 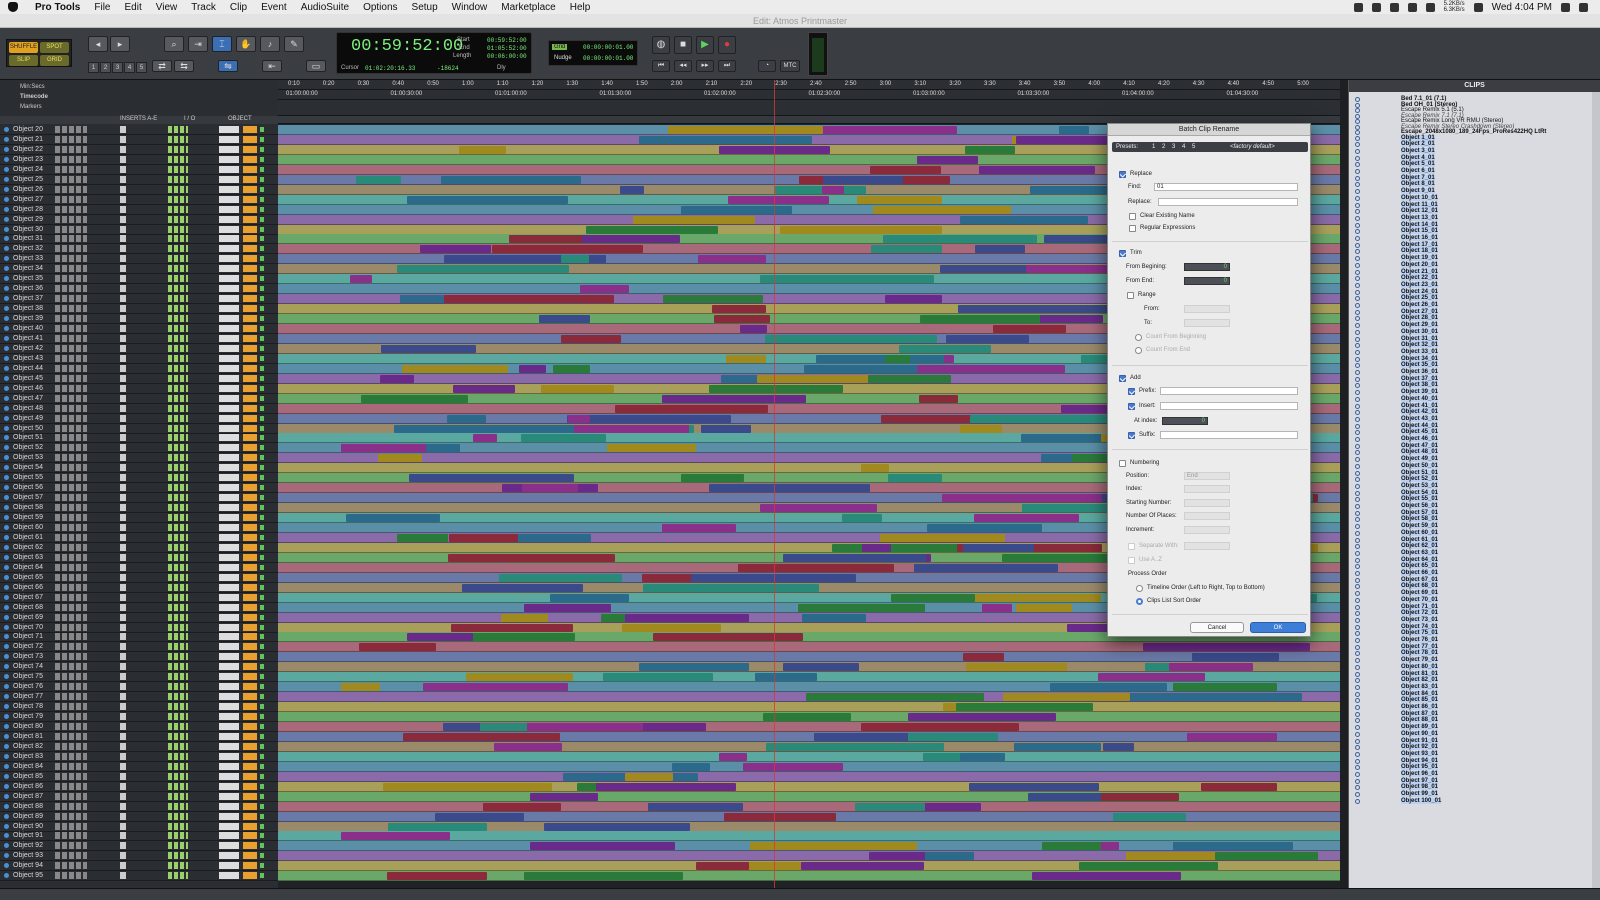 I want to click on track-name: Object 22, so click(x=28, y=149).